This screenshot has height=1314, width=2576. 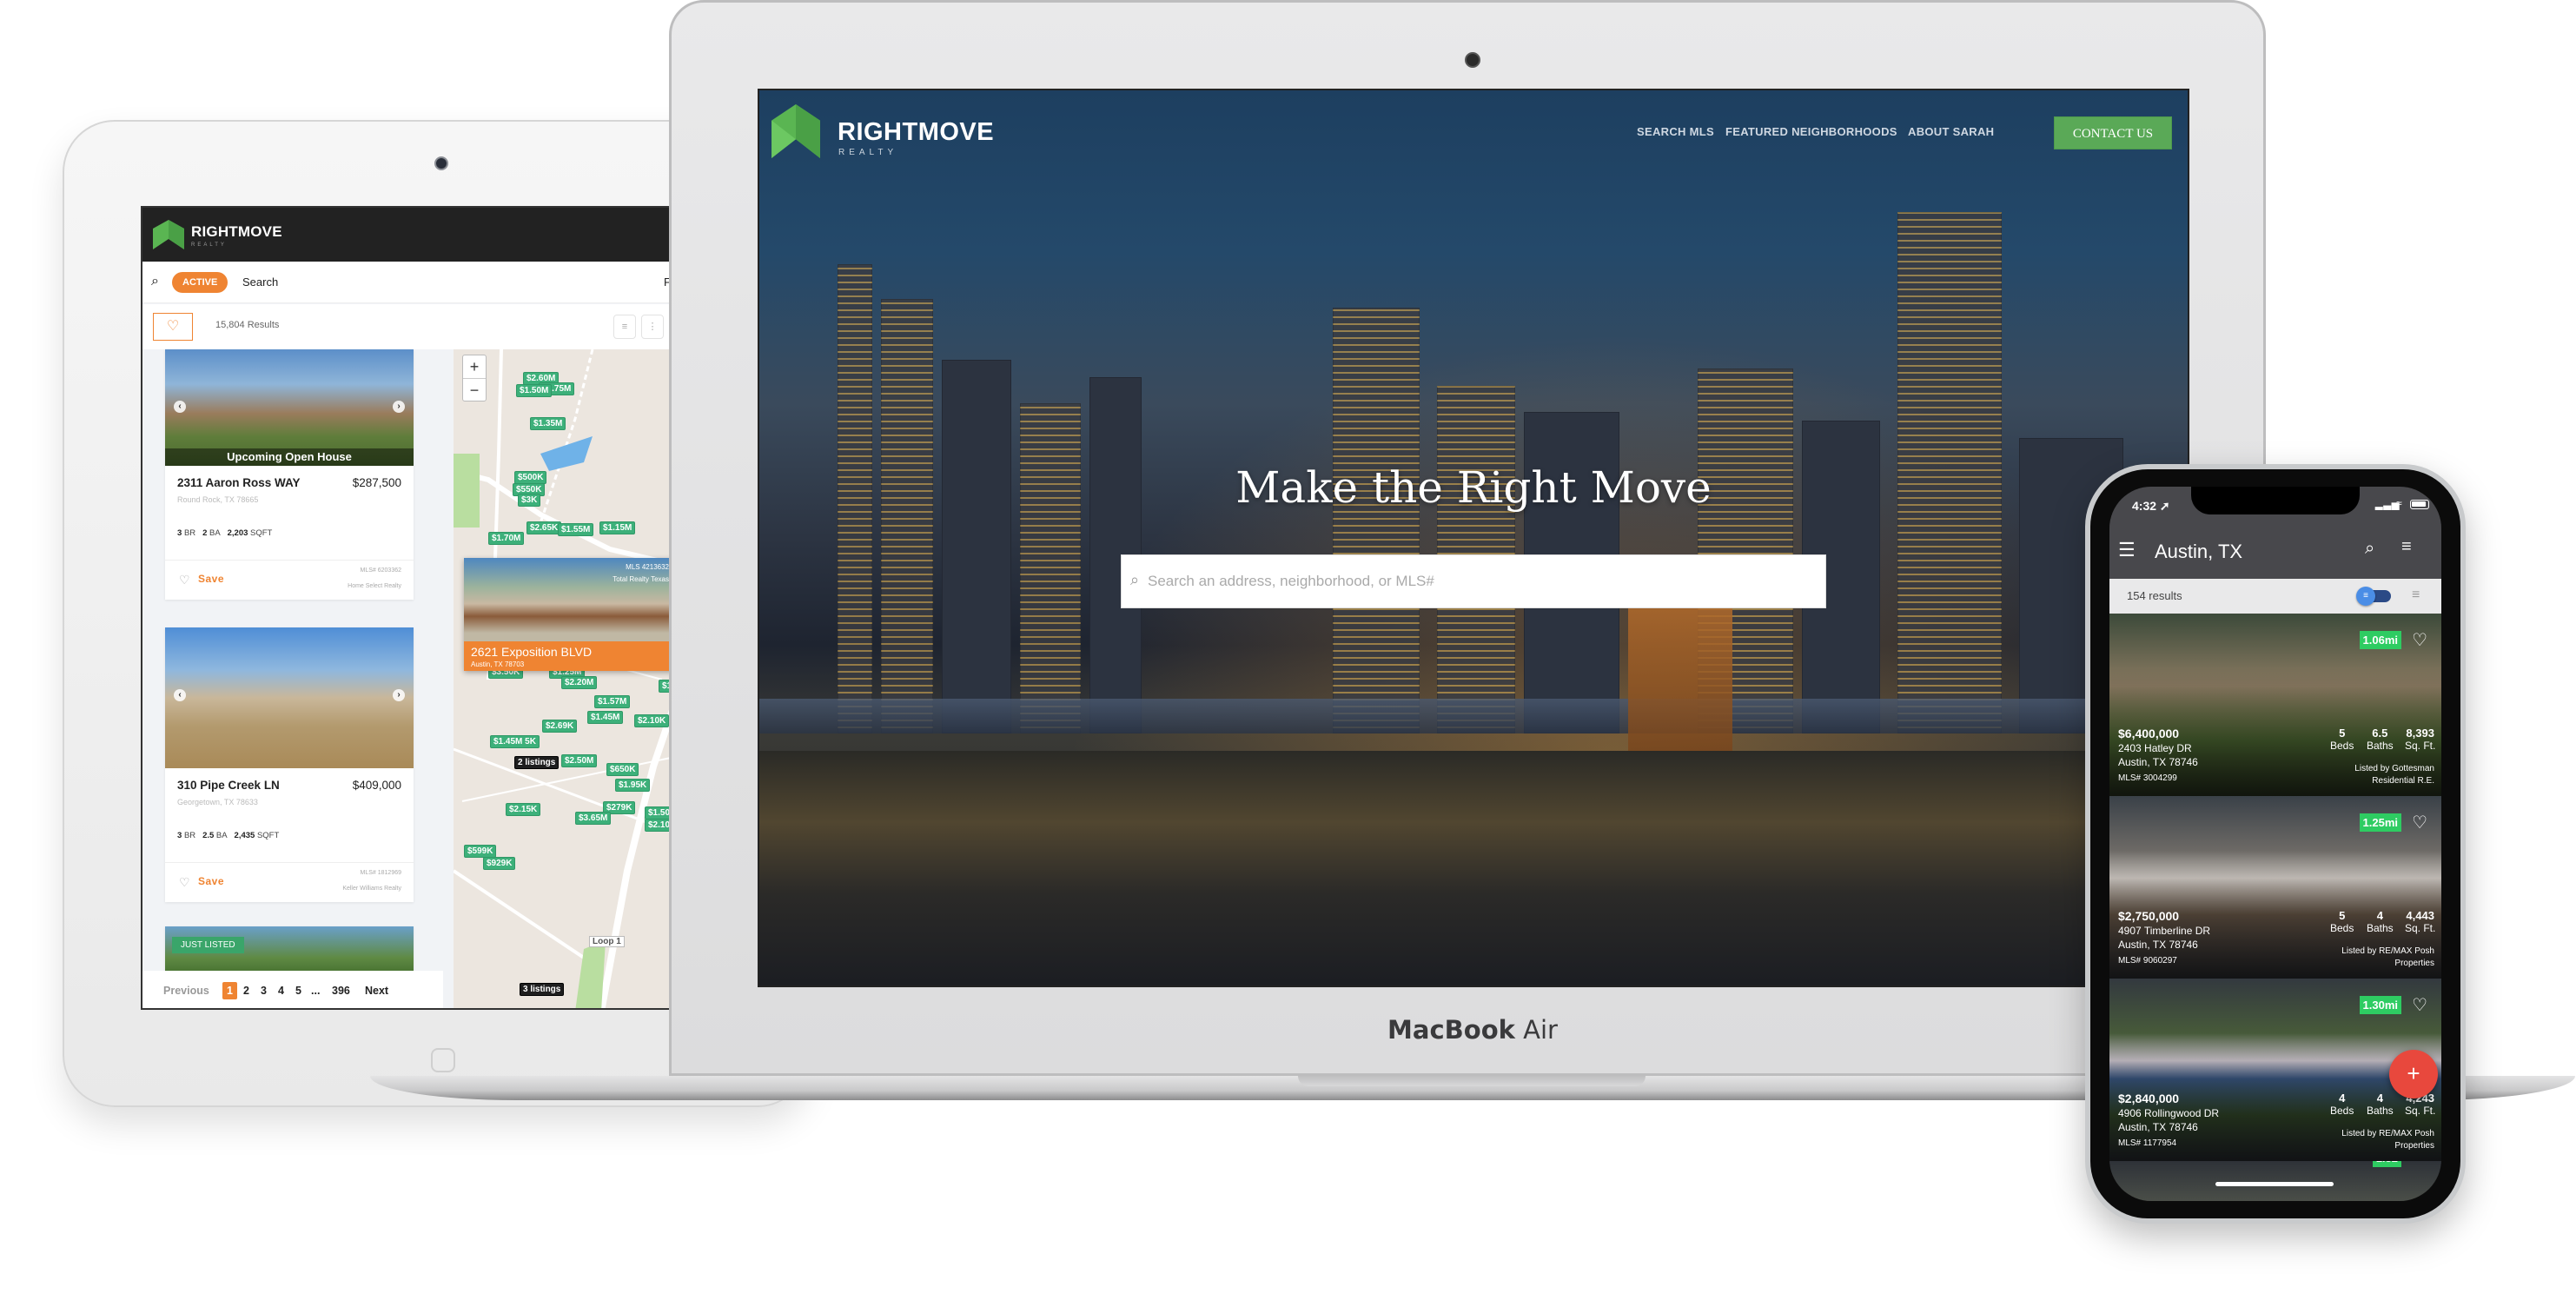 What do you see at coordinates (376, 991) in the screenshot?
I see `pagination-next: Next` at bounding box center [376, 991].